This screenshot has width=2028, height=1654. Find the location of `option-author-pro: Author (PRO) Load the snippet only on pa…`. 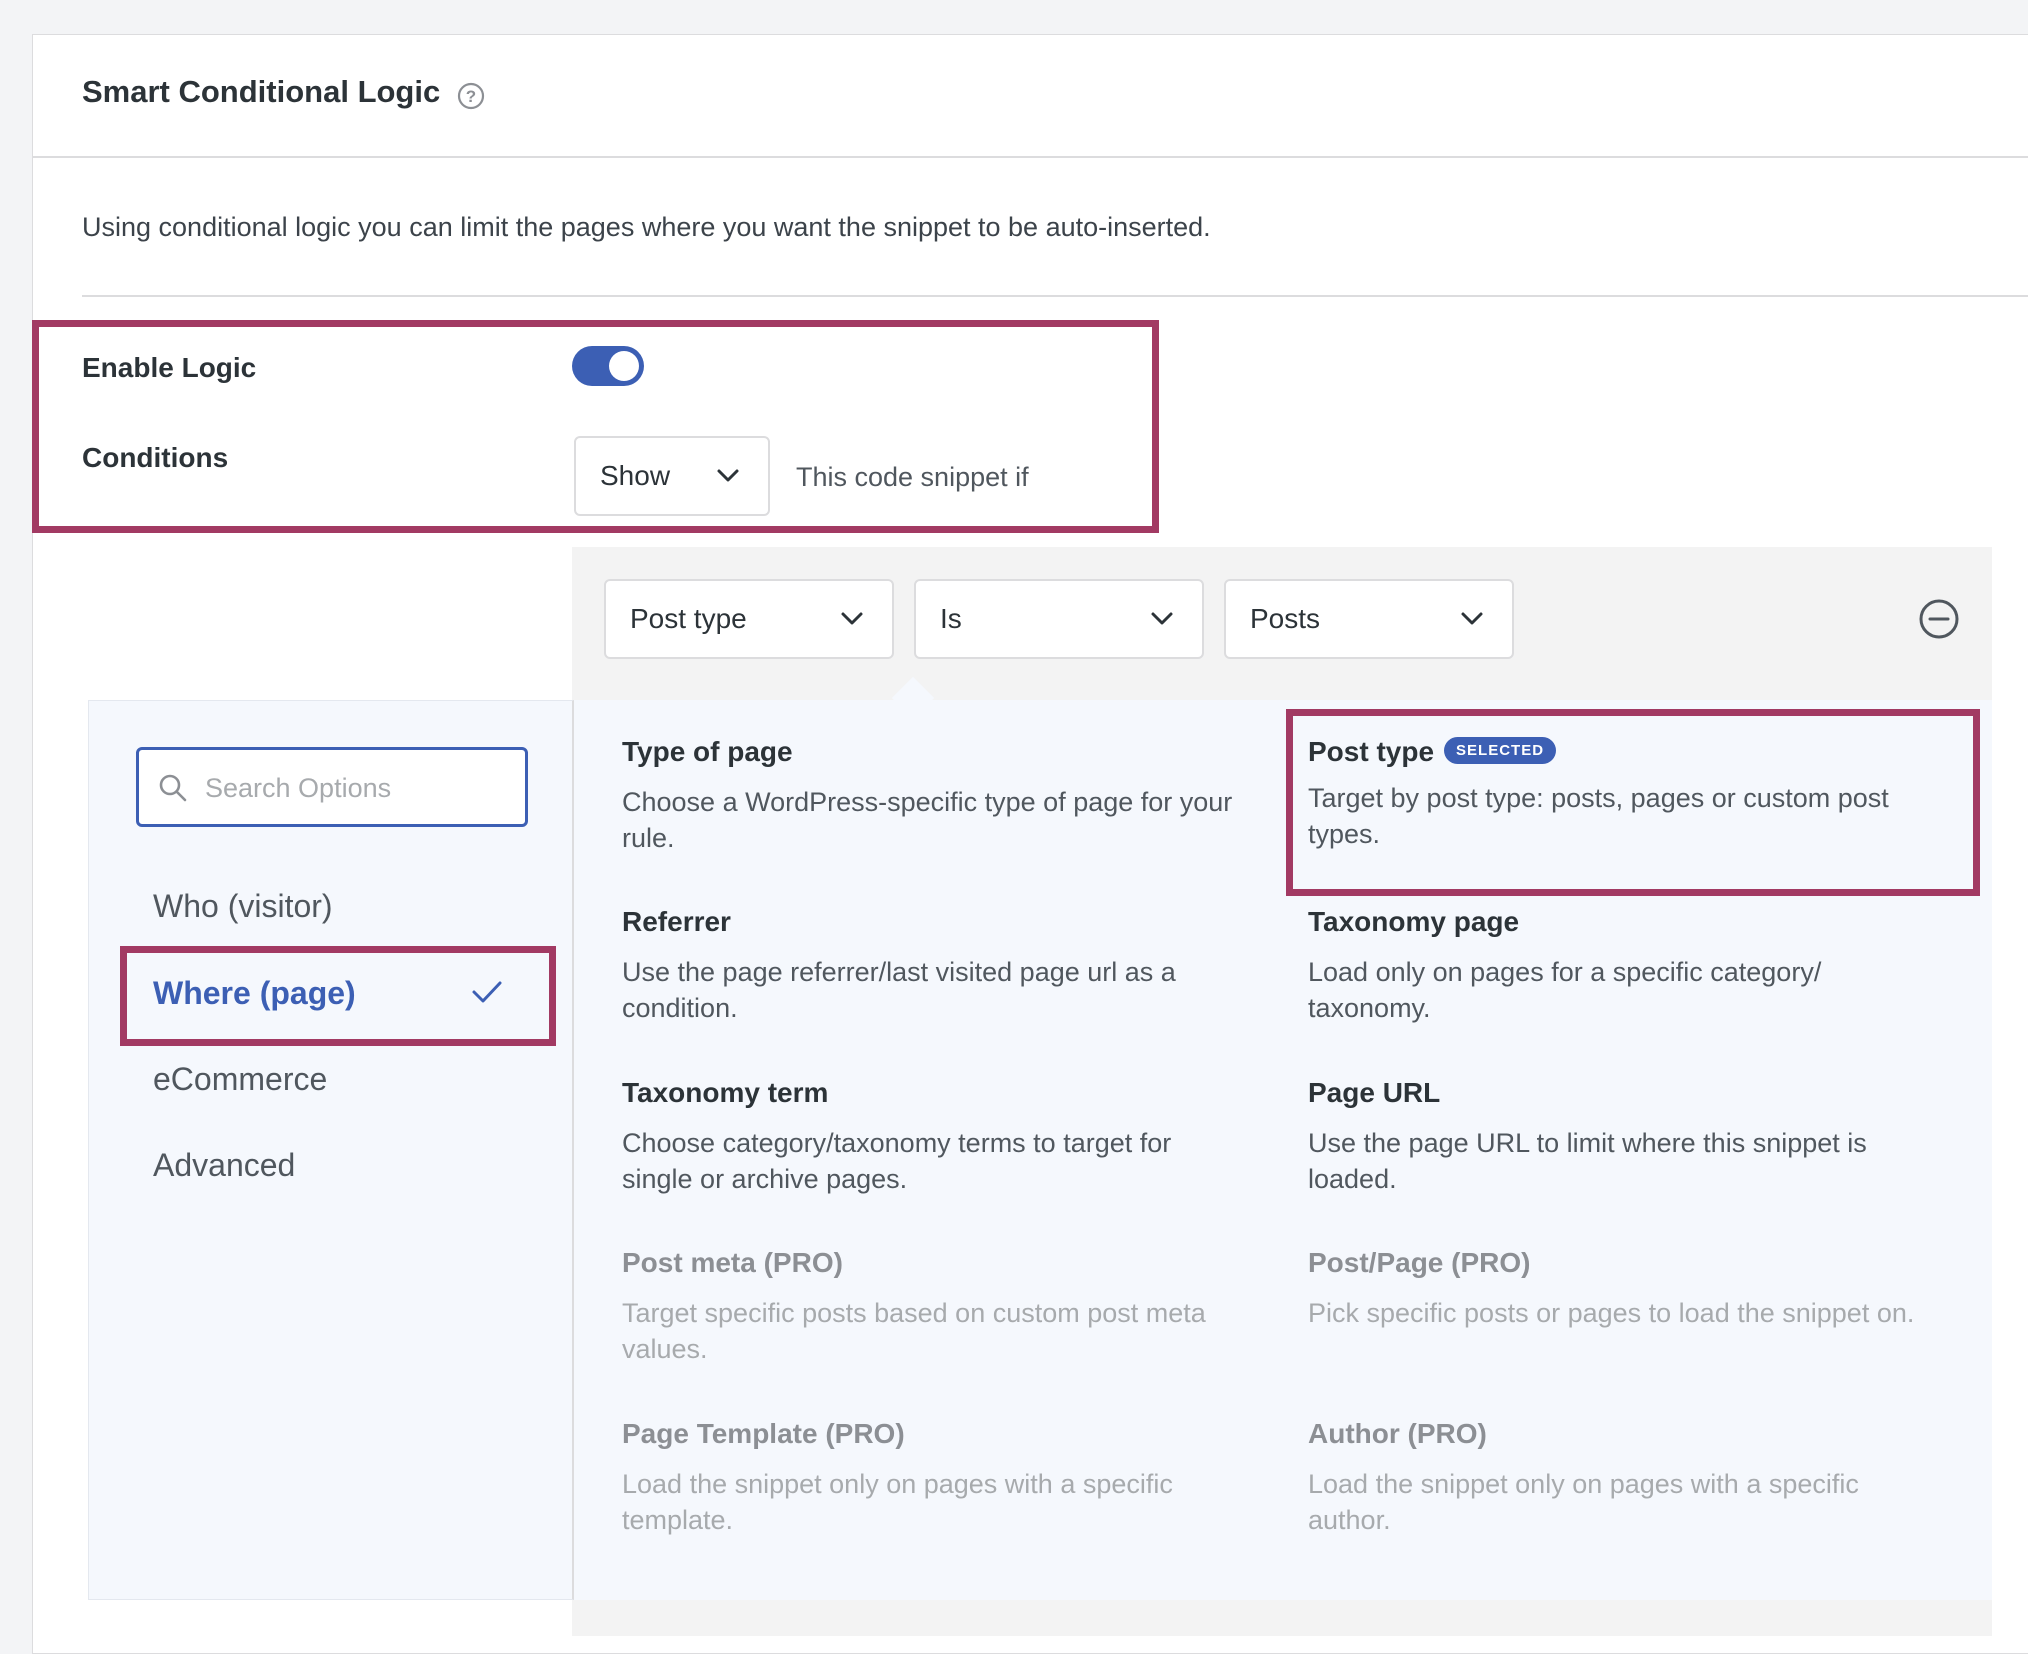

option-author-pro: Author (PRO) Load the snippet only on pa… is located at coordinates (1618, 1478).